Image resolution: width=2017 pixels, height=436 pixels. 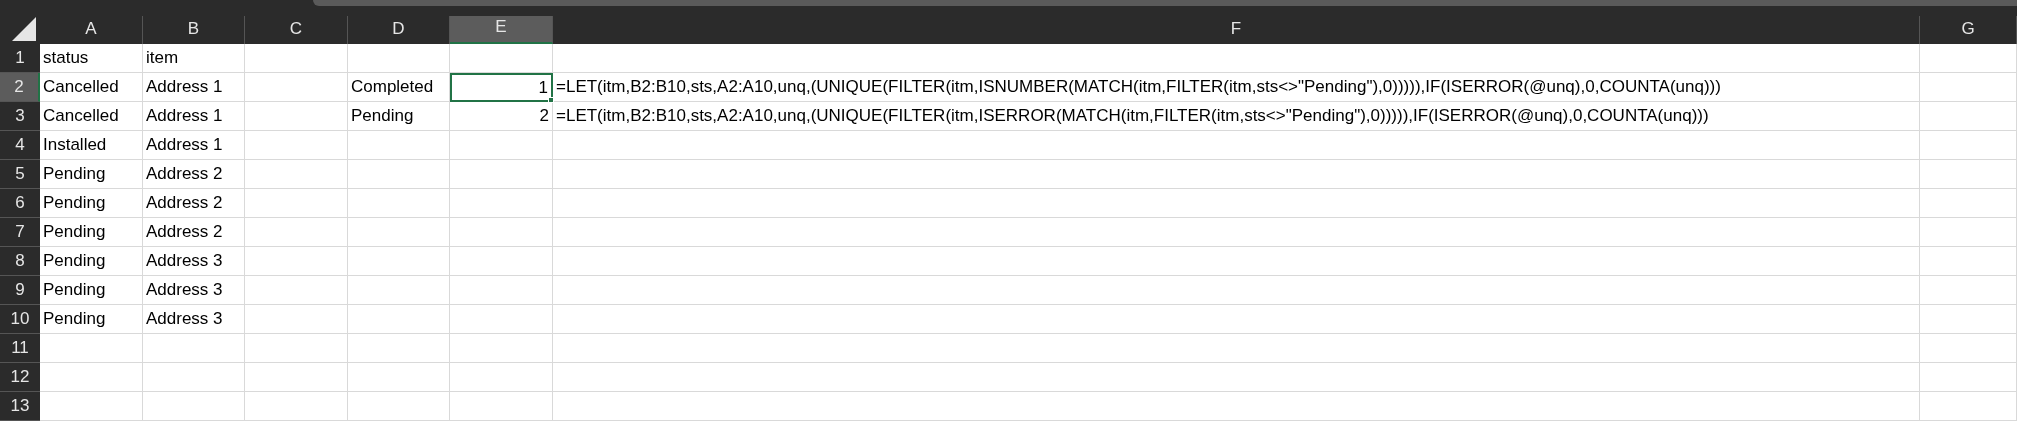 What do you see at coordinates (296, 30) in the screenshot?
I see `column-header: C` at bounding box center [296, 30].